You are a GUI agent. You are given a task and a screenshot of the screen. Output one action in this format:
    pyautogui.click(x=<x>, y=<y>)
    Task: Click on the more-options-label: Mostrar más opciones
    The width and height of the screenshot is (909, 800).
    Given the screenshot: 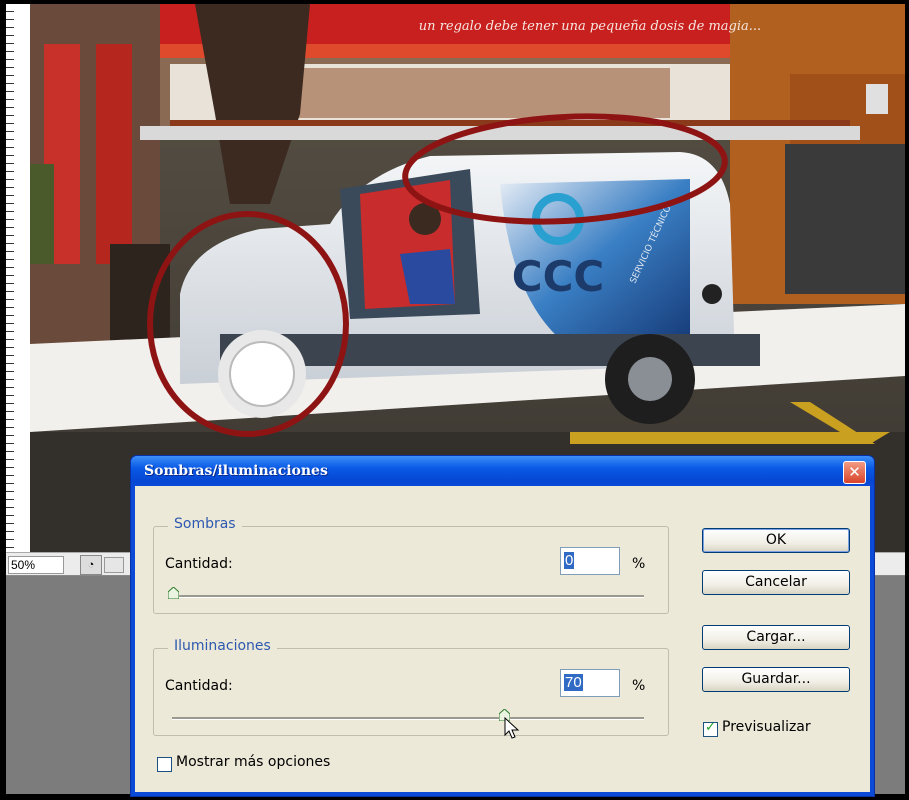 What is the action you would take?
    pyautogui.click(x=253, y=762)
    